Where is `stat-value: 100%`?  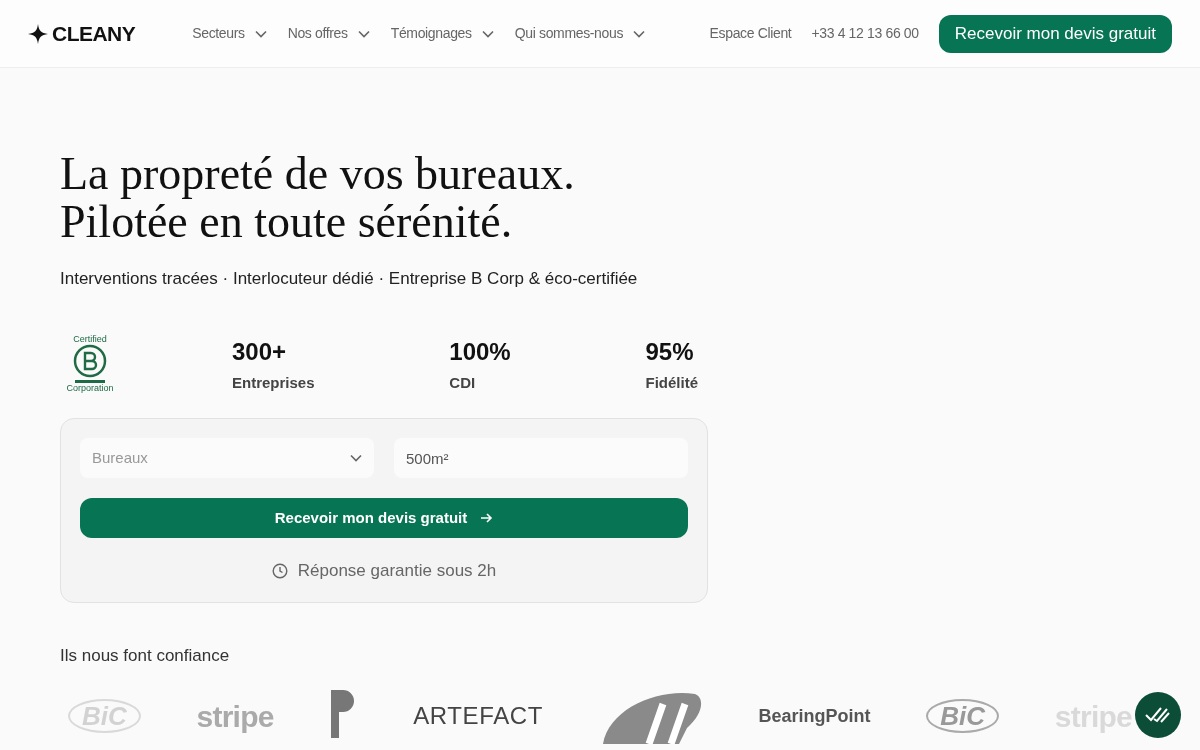
stat-value: 100% is located at coordinates (480, 351).